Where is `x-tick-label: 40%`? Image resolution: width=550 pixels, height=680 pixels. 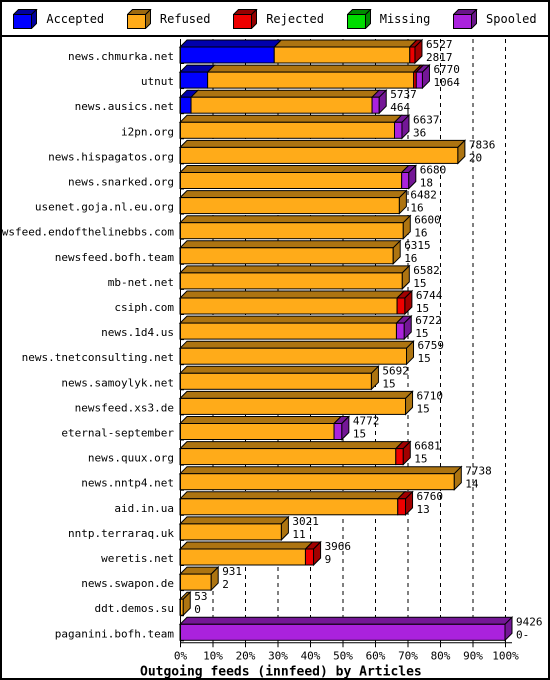 x-tick-label: 40% is located at coordinates (311, 655).